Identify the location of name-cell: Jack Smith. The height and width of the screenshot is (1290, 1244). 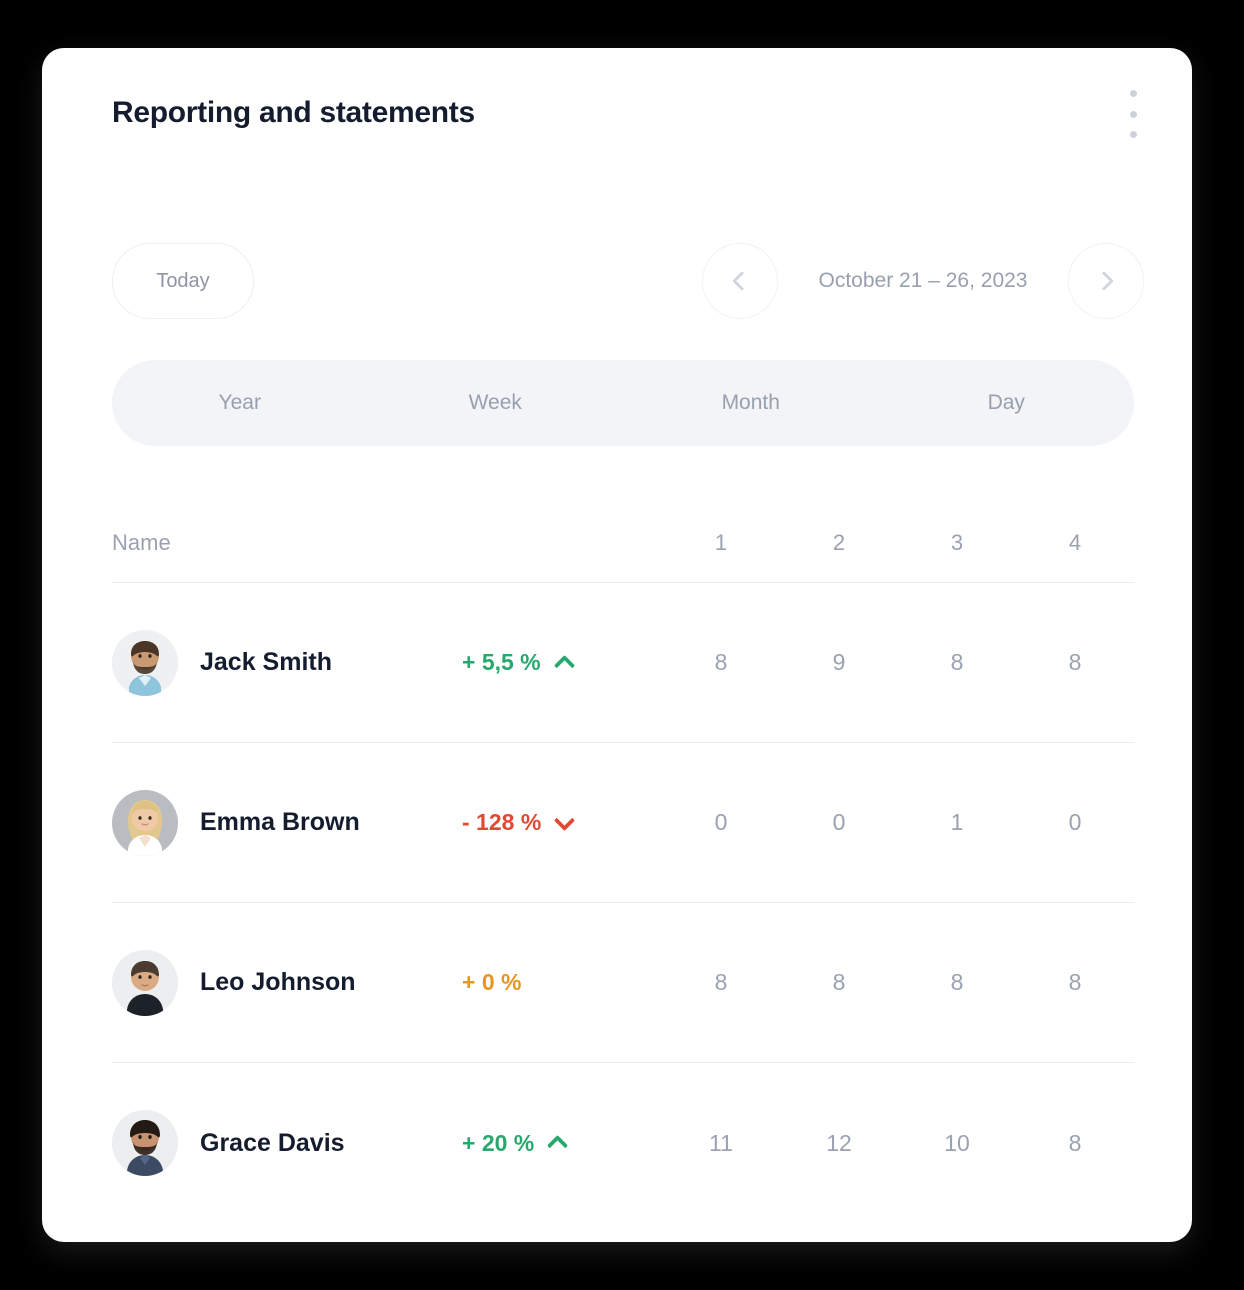
(287, 662).